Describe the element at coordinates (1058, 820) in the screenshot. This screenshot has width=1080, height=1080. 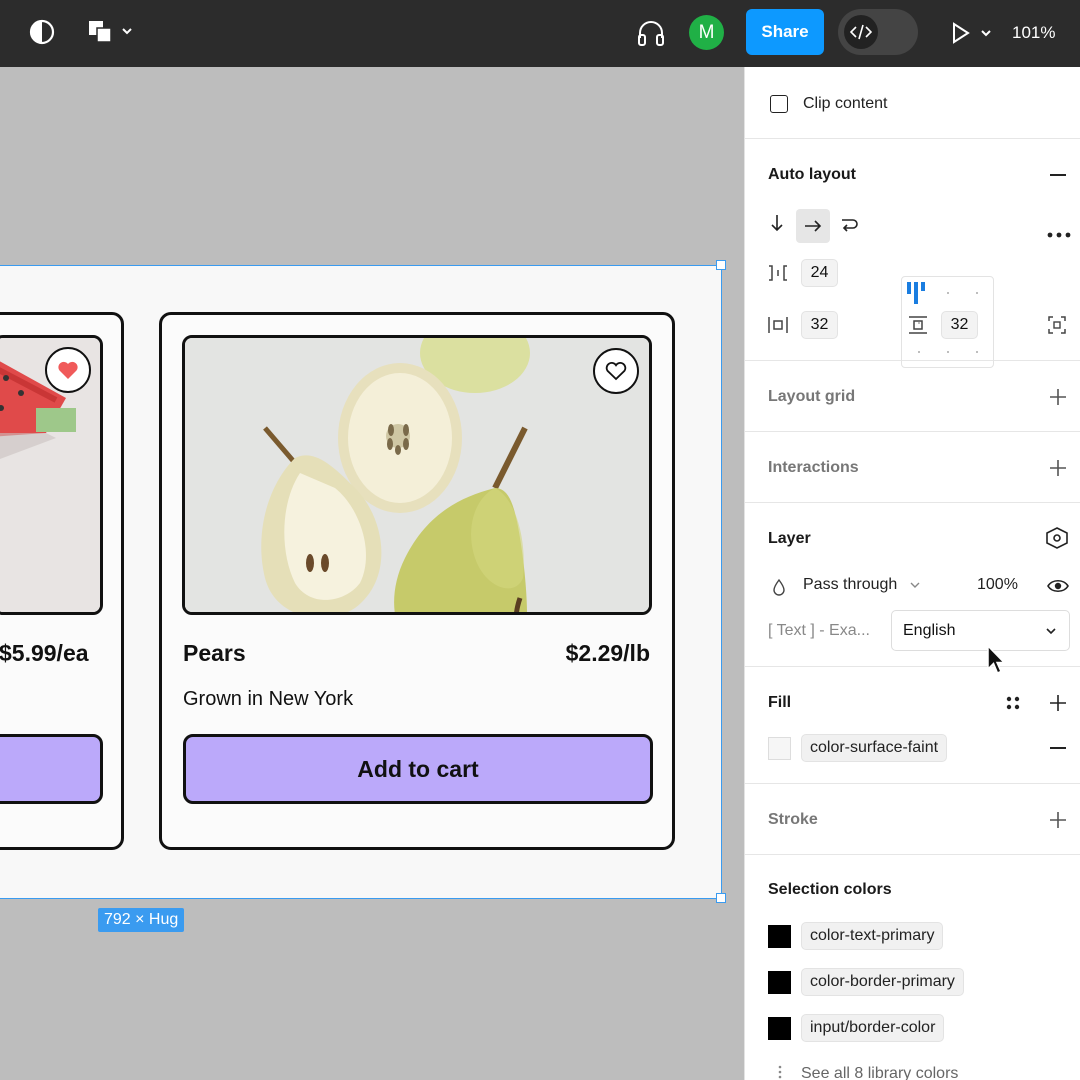
I see `add-stroke-icon` at that location.